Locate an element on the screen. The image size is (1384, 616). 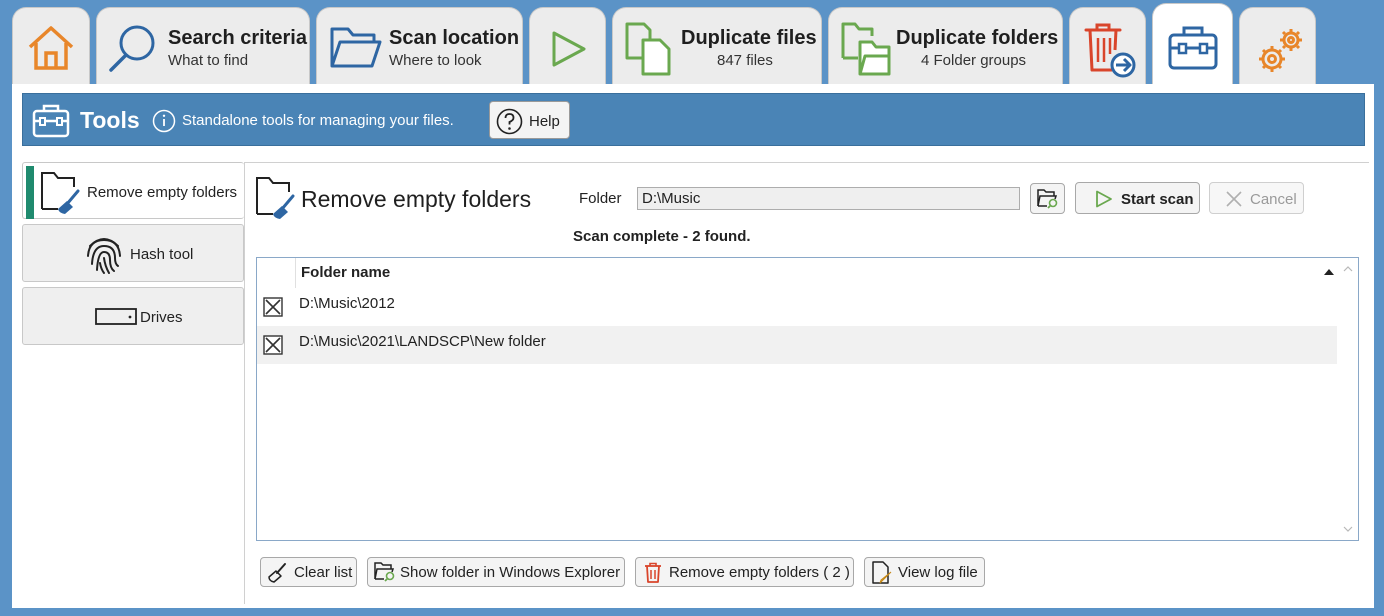
help-button: Help is located at coordinates (529, 120).